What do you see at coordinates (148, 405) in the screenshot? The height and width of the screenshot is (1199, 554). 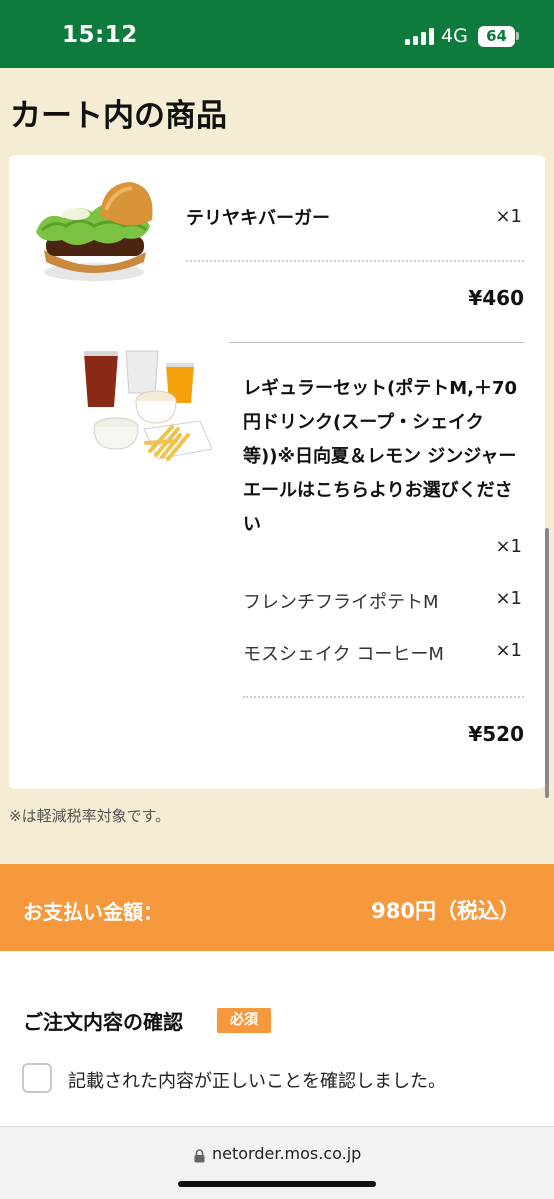 I see `regular-set-image` at bounding box center [148, 405].